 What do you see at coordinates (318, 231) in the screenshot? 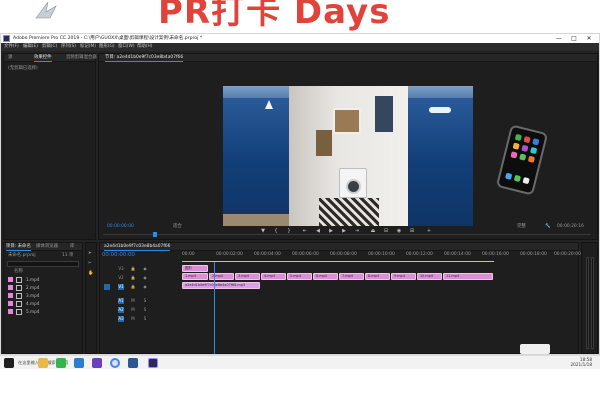
I see `step-back-icon: ◀` at bounding box center [318, 231].